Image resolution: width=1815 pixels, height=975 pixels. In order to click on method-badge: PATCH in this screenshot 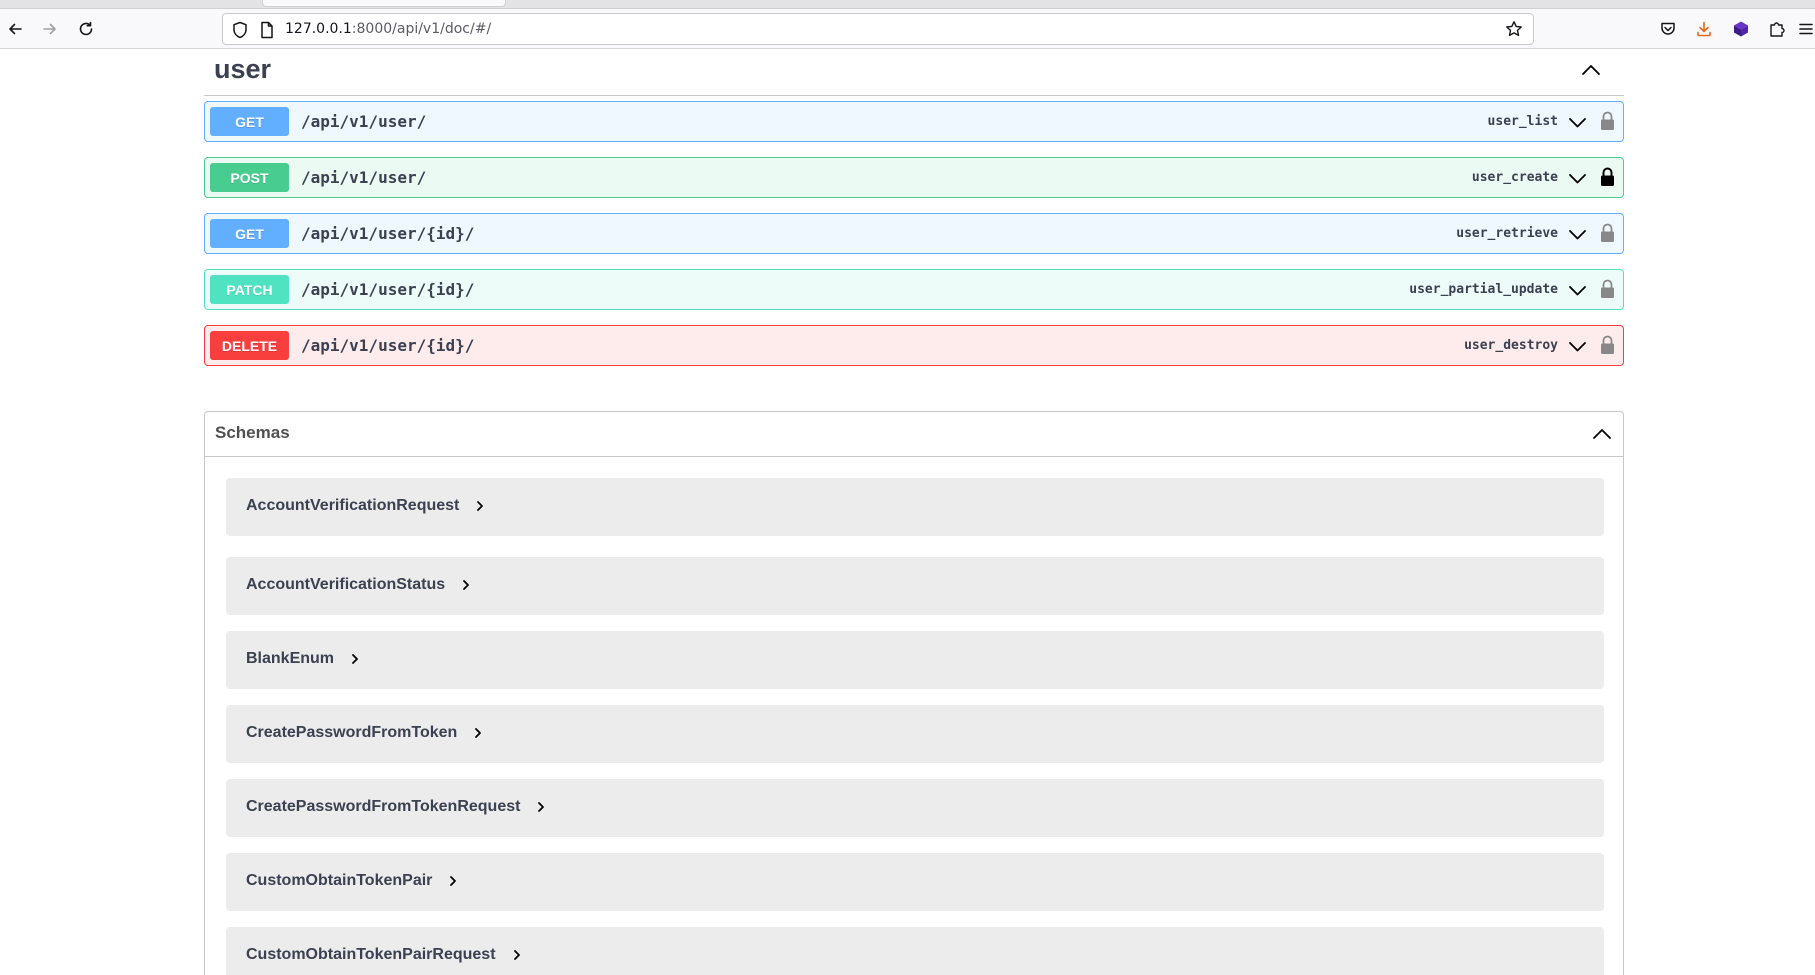, I will do `click(249, 289)`.